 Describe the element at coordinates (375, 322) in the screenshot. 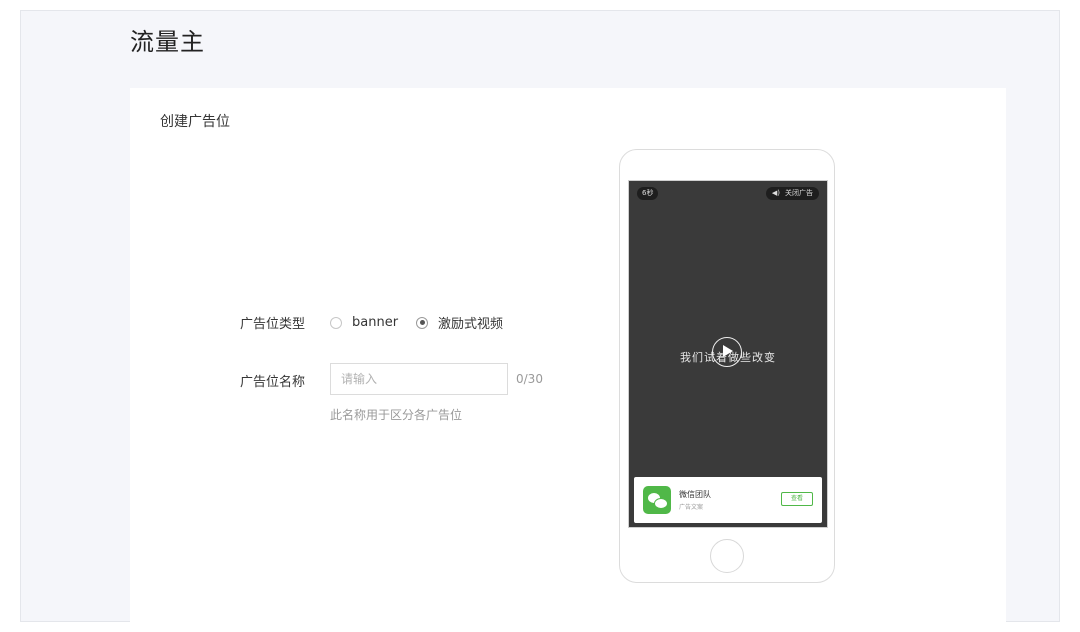

I see `radio-banner-label: banner` at that location.